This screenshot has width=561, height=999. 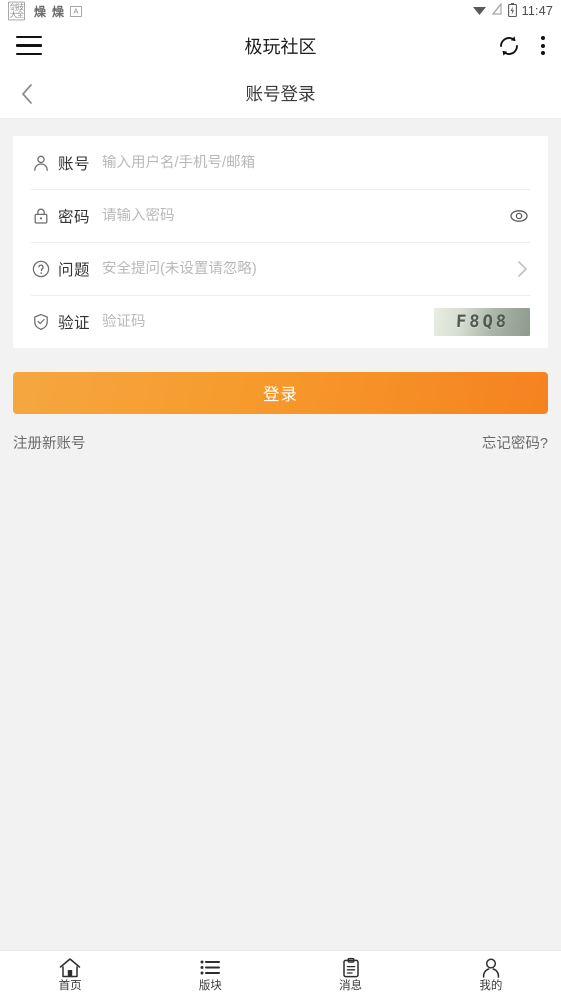 I want to click on nav-item-forums: 版块, so click(x=210, y=975).